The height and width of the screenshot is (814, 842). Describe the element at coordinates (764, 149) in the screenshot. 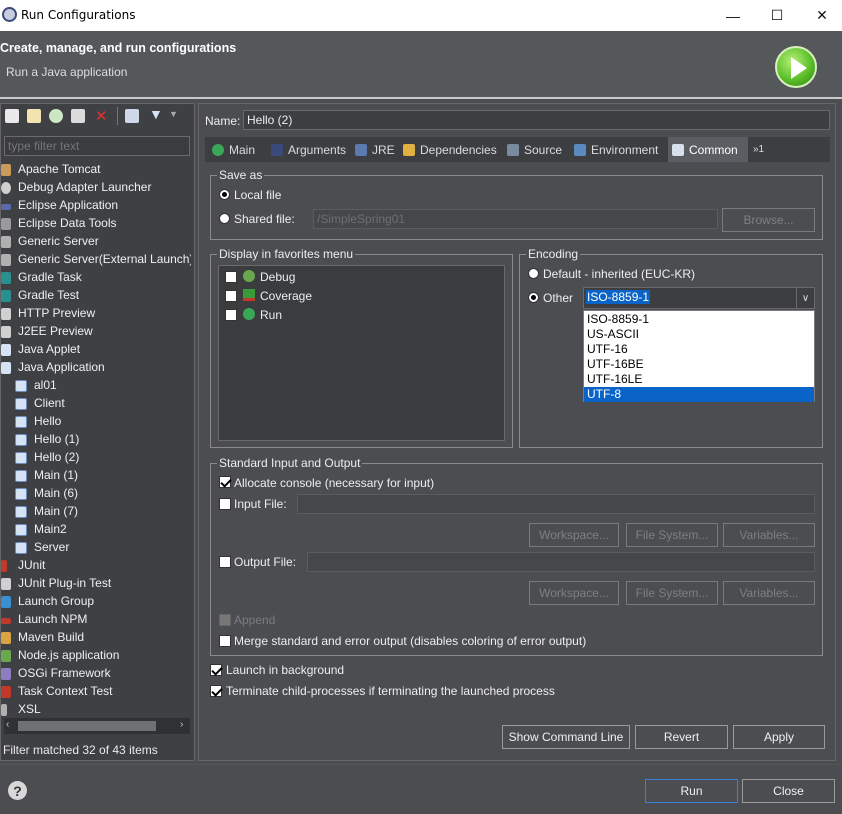

I see `tab-overflow: »1` at that location.